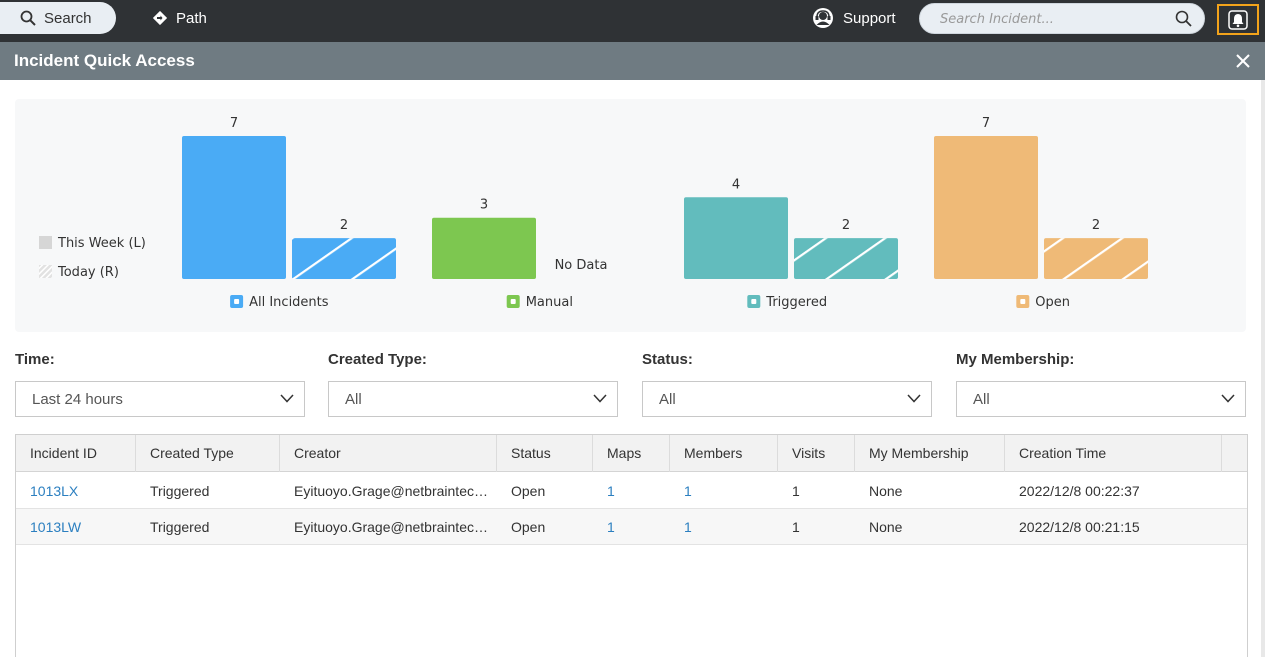 This screenshot has width=1265, height=657. I want to click on incident-search-box, so click(1062, 18).